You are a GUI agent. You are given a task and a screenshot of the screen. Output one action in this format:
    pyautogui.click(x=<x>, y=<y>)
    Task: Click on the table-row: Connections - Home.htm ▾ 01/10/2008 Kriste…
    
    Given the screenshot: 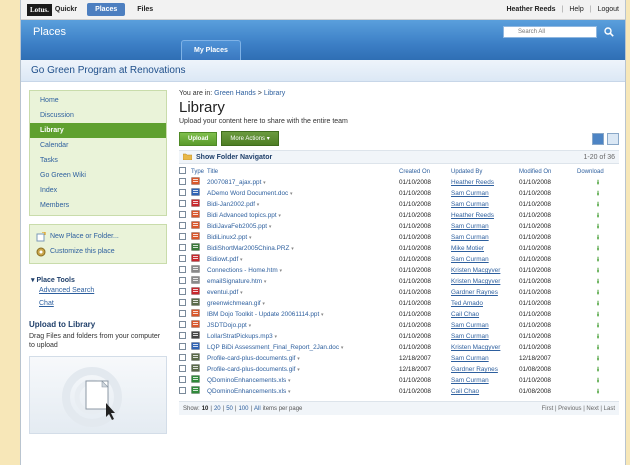 What is the action you would take?
    pyautogui.click(x=399, y=270)
    